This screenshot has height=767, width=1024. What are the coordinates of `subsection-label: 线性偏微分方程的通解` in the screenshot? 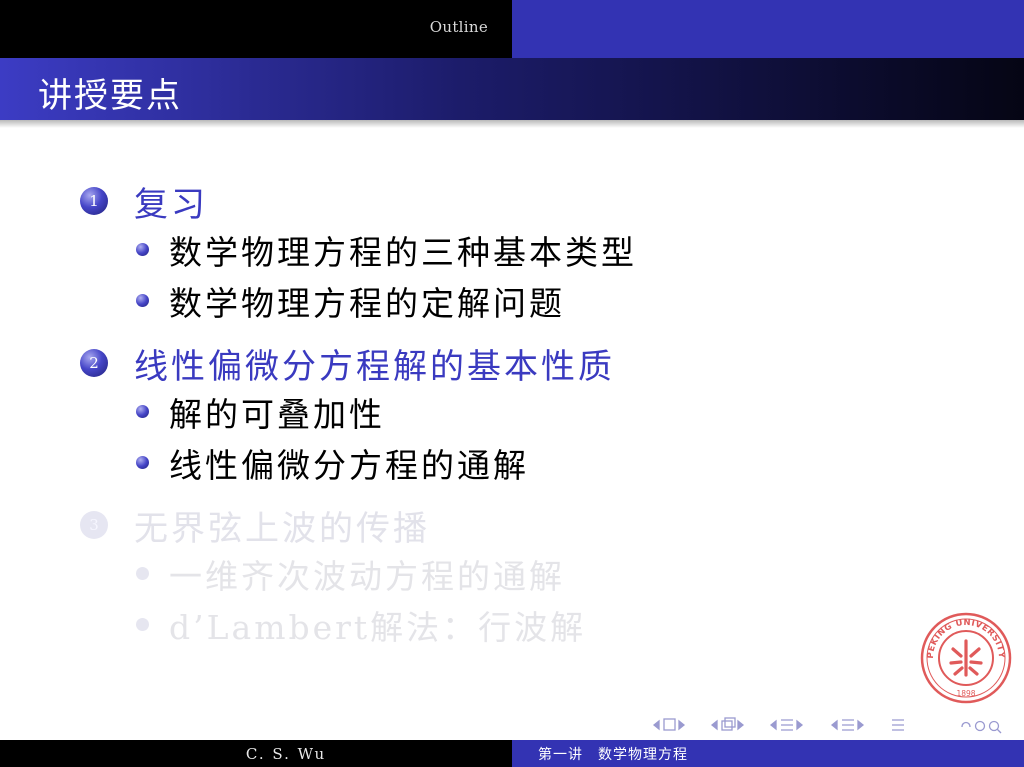 It's located at (349, 465).